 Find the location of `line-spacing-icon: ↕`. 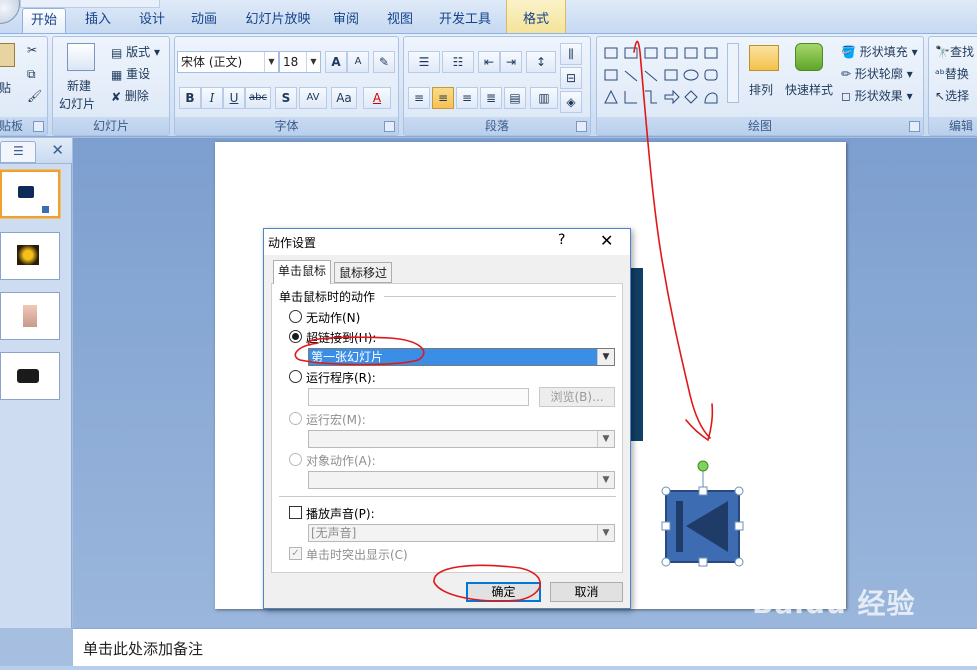

line-spacing-icon: ↕ is located at coordinates (541, 62).